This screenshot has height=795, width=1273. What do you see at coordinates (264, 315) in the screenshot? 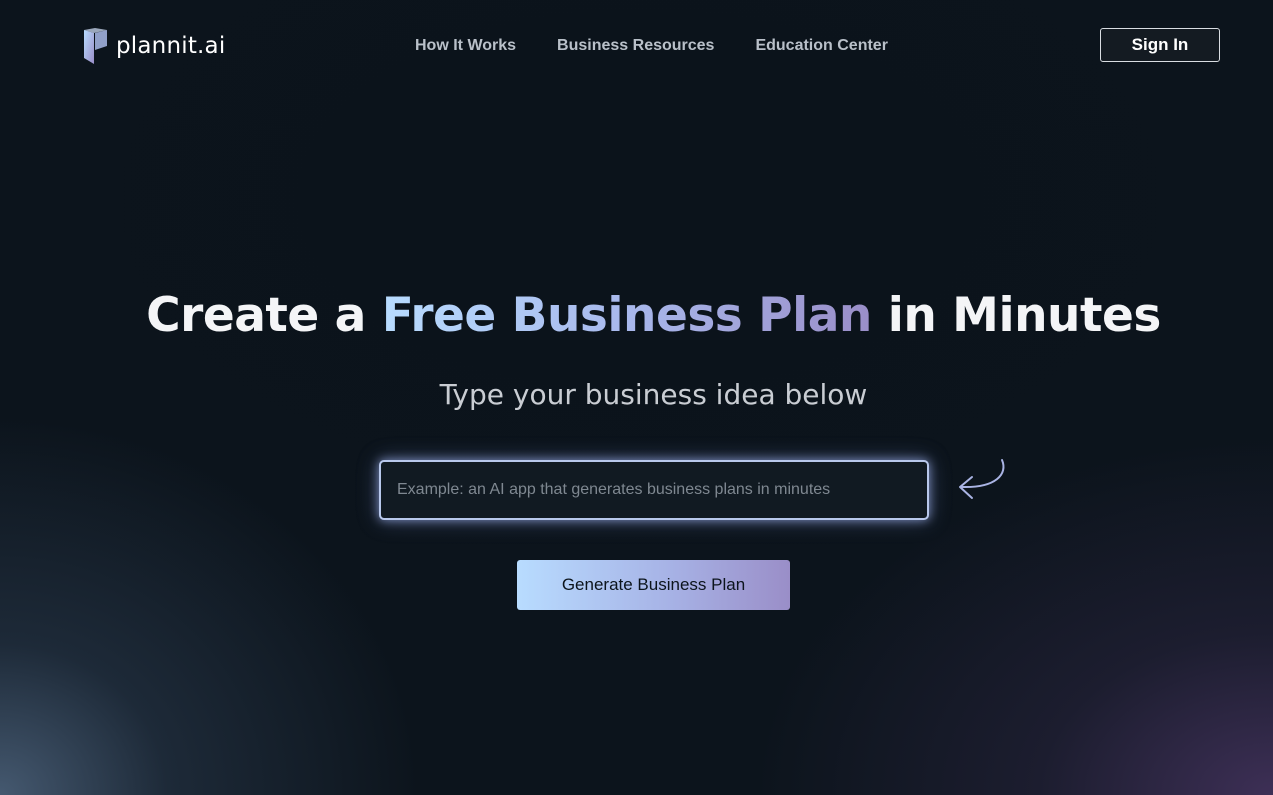
I see `hero-title-prefix: Create a` at bounding box center [264, 315].